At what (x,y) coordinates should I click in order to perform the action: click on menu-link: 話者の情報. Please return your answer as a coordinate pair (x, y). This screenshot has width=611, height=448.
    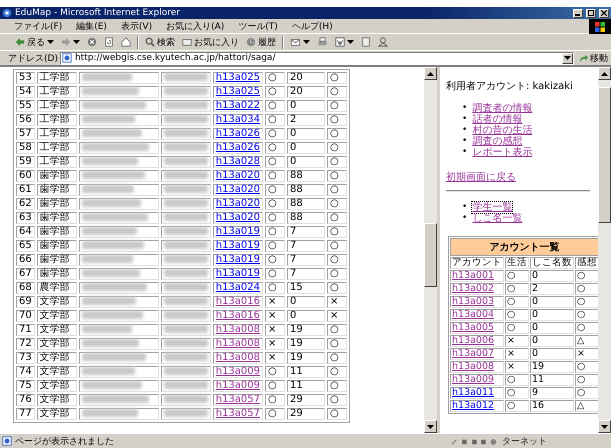
    Looking at the image, I should click on (497, 119).